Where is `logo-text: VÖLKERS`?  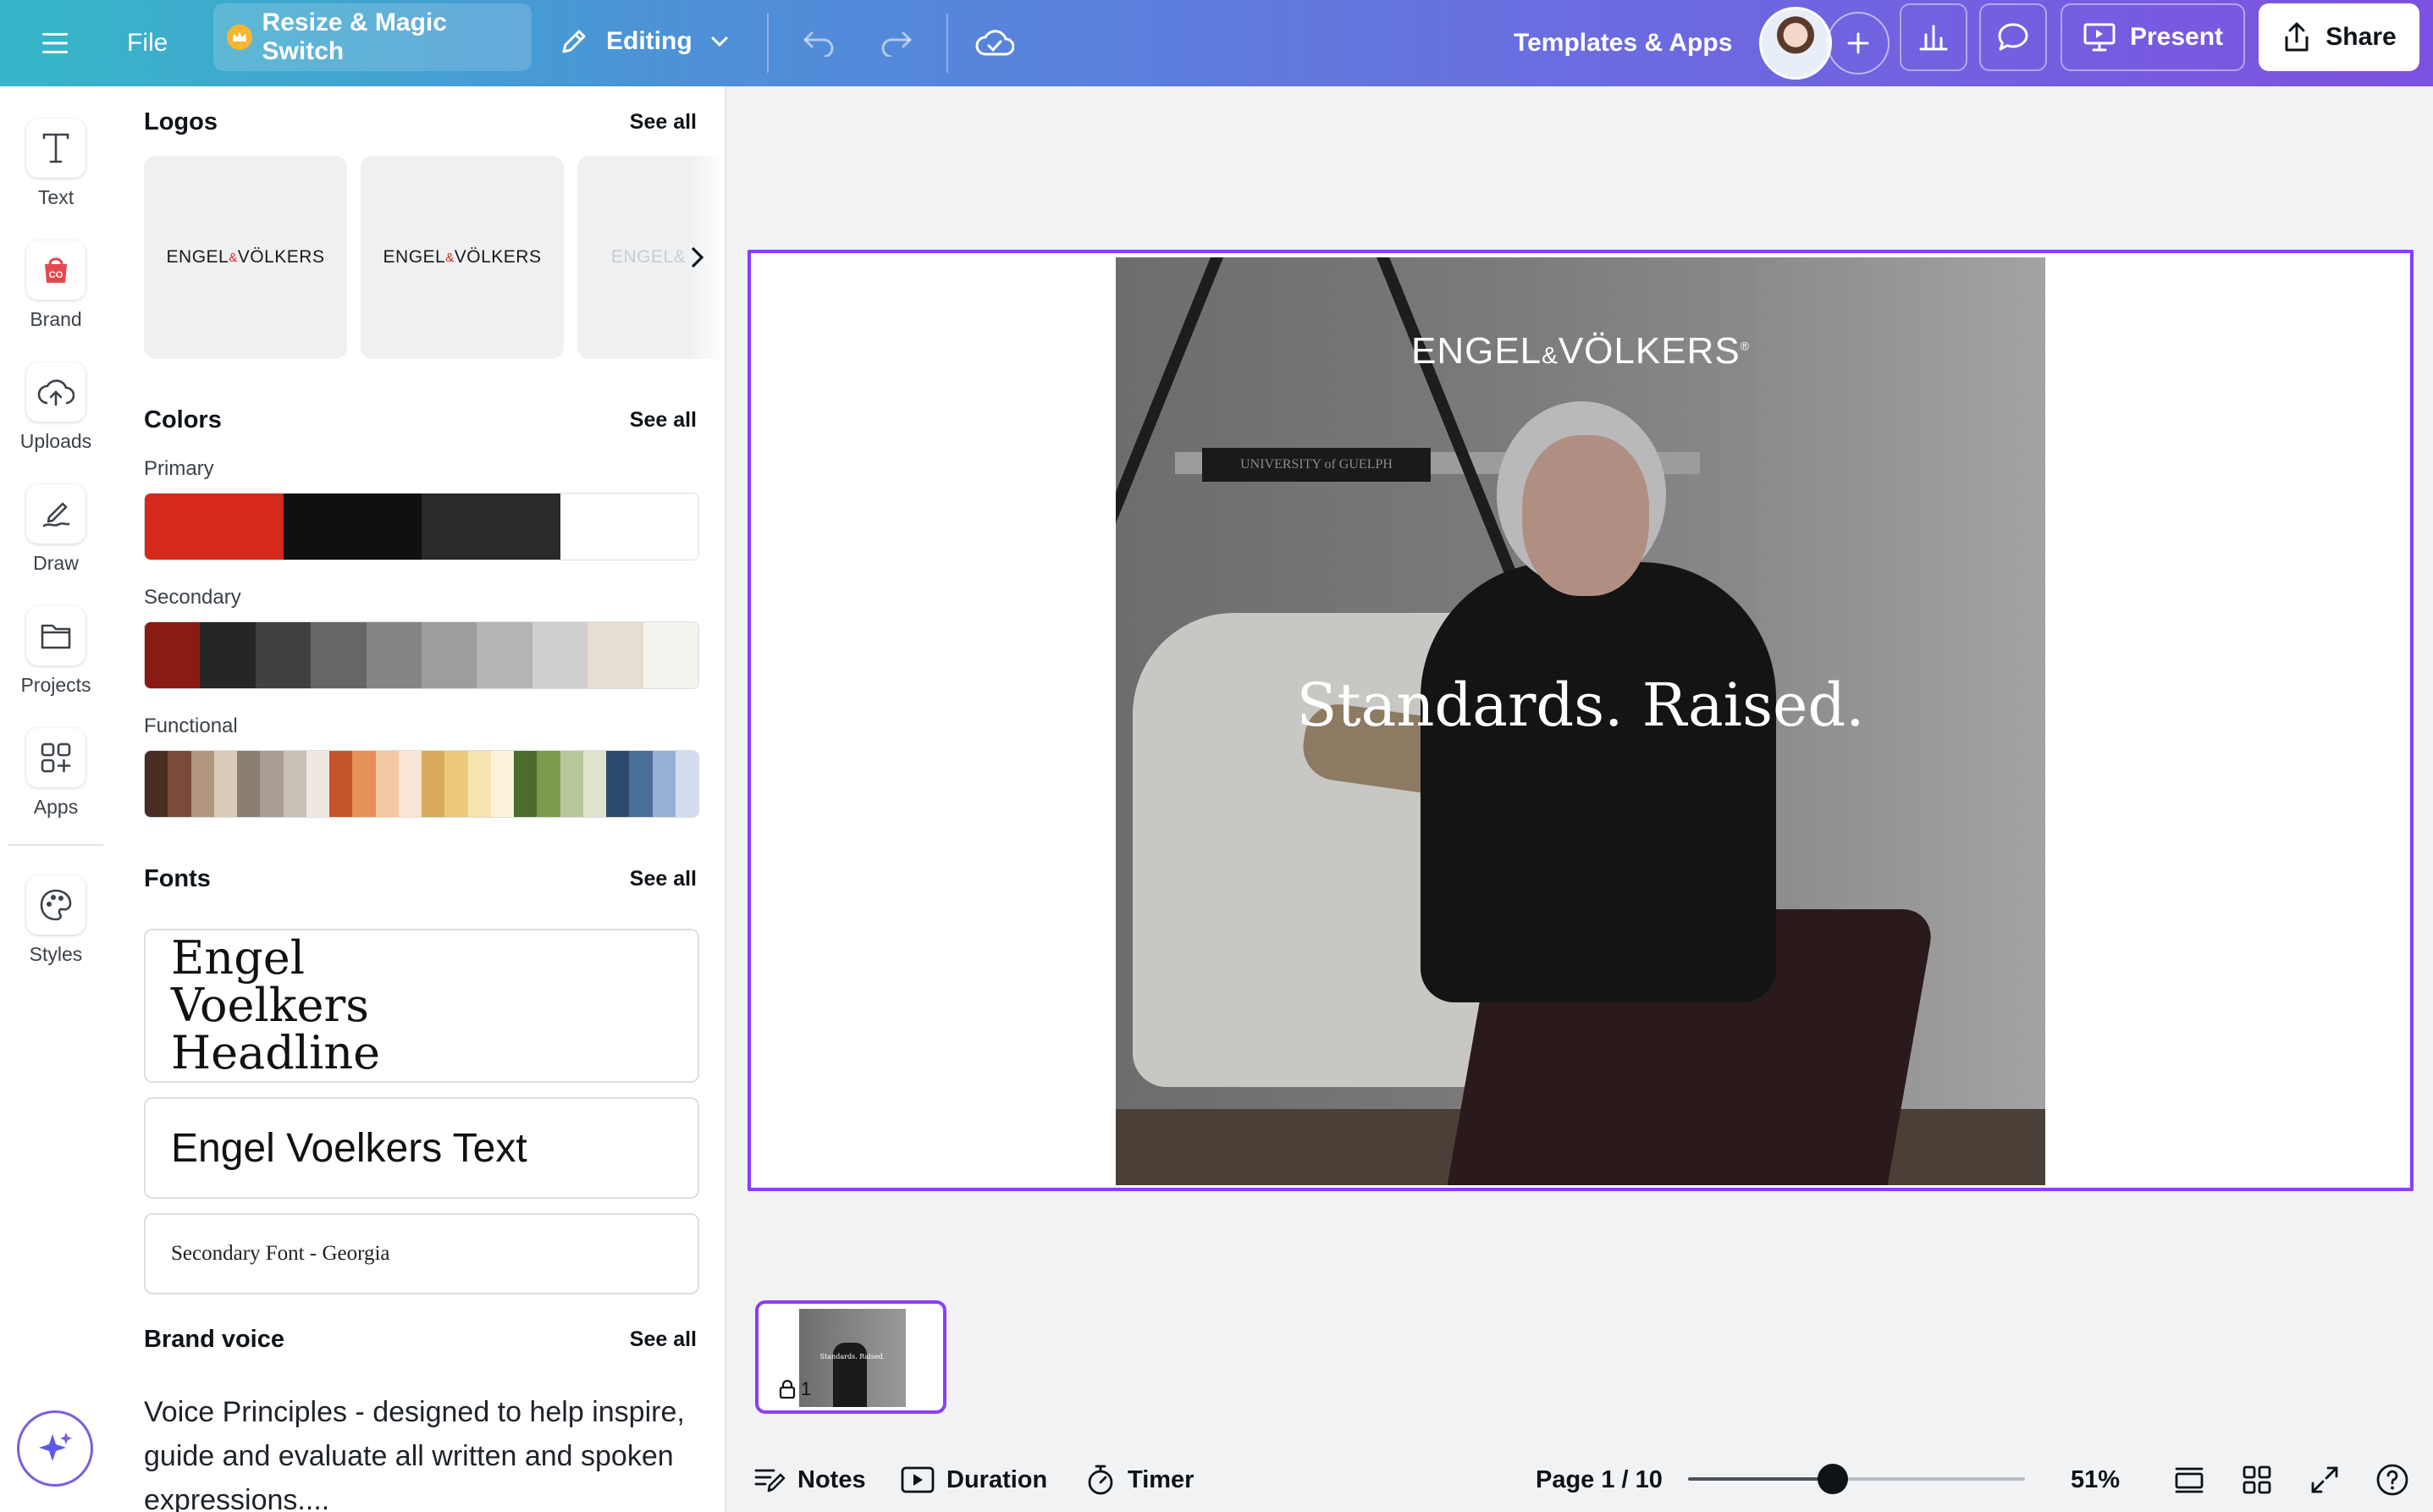
logo-text: VÖLKERS is located at coordinates (498, 257).